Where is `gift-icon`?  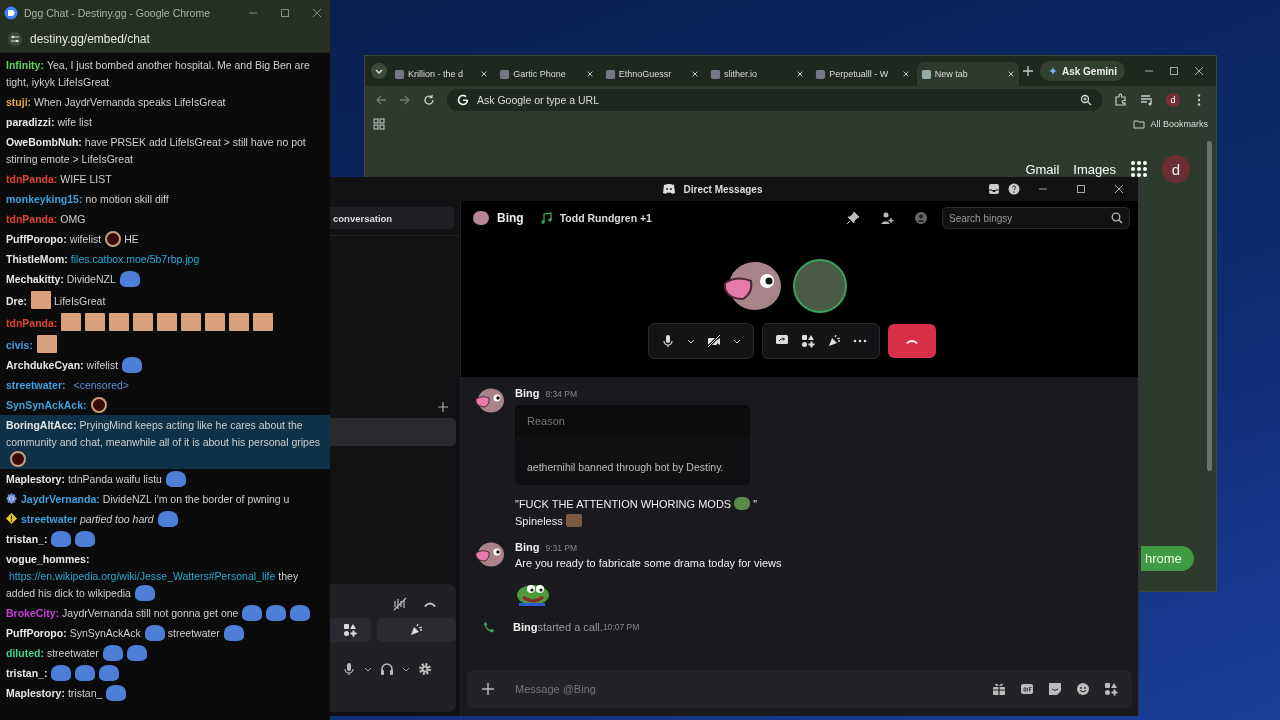 gift-icon is located at coordinates (999, 689).